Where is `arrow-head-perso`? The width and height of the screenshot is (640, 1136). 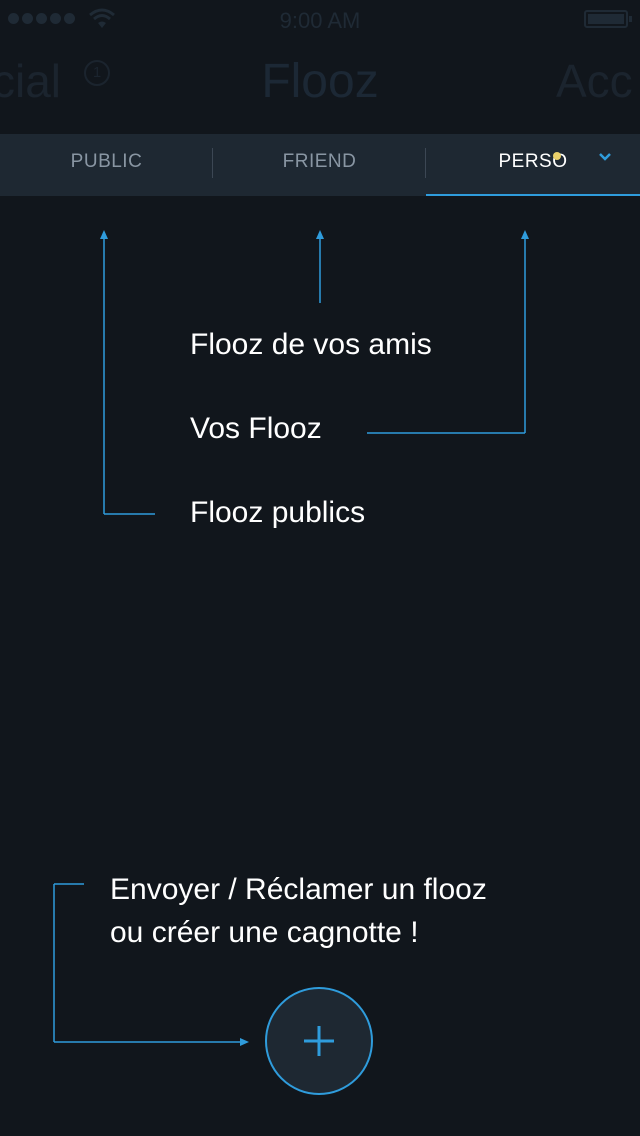
arrow-head-perso is located at coordinates (525, 234).